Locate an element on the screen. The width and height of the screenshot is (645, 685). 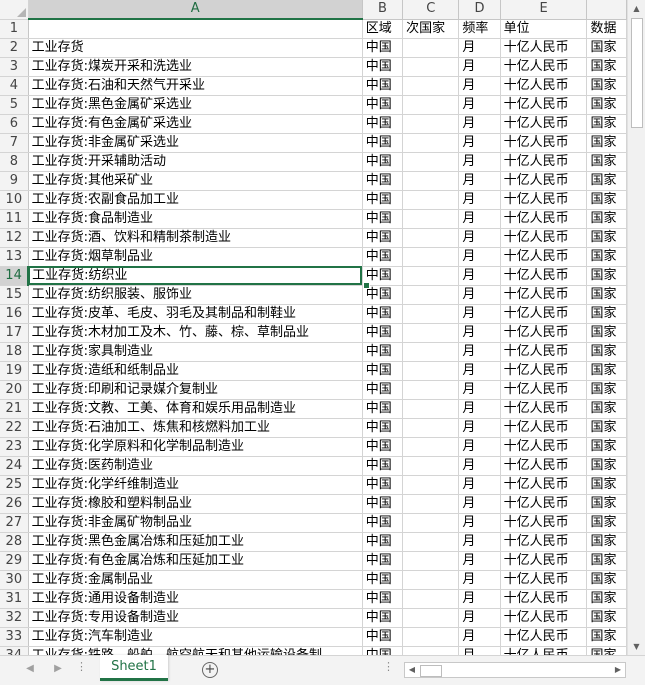
row-header: 13 is located at coordinates (14, 257).